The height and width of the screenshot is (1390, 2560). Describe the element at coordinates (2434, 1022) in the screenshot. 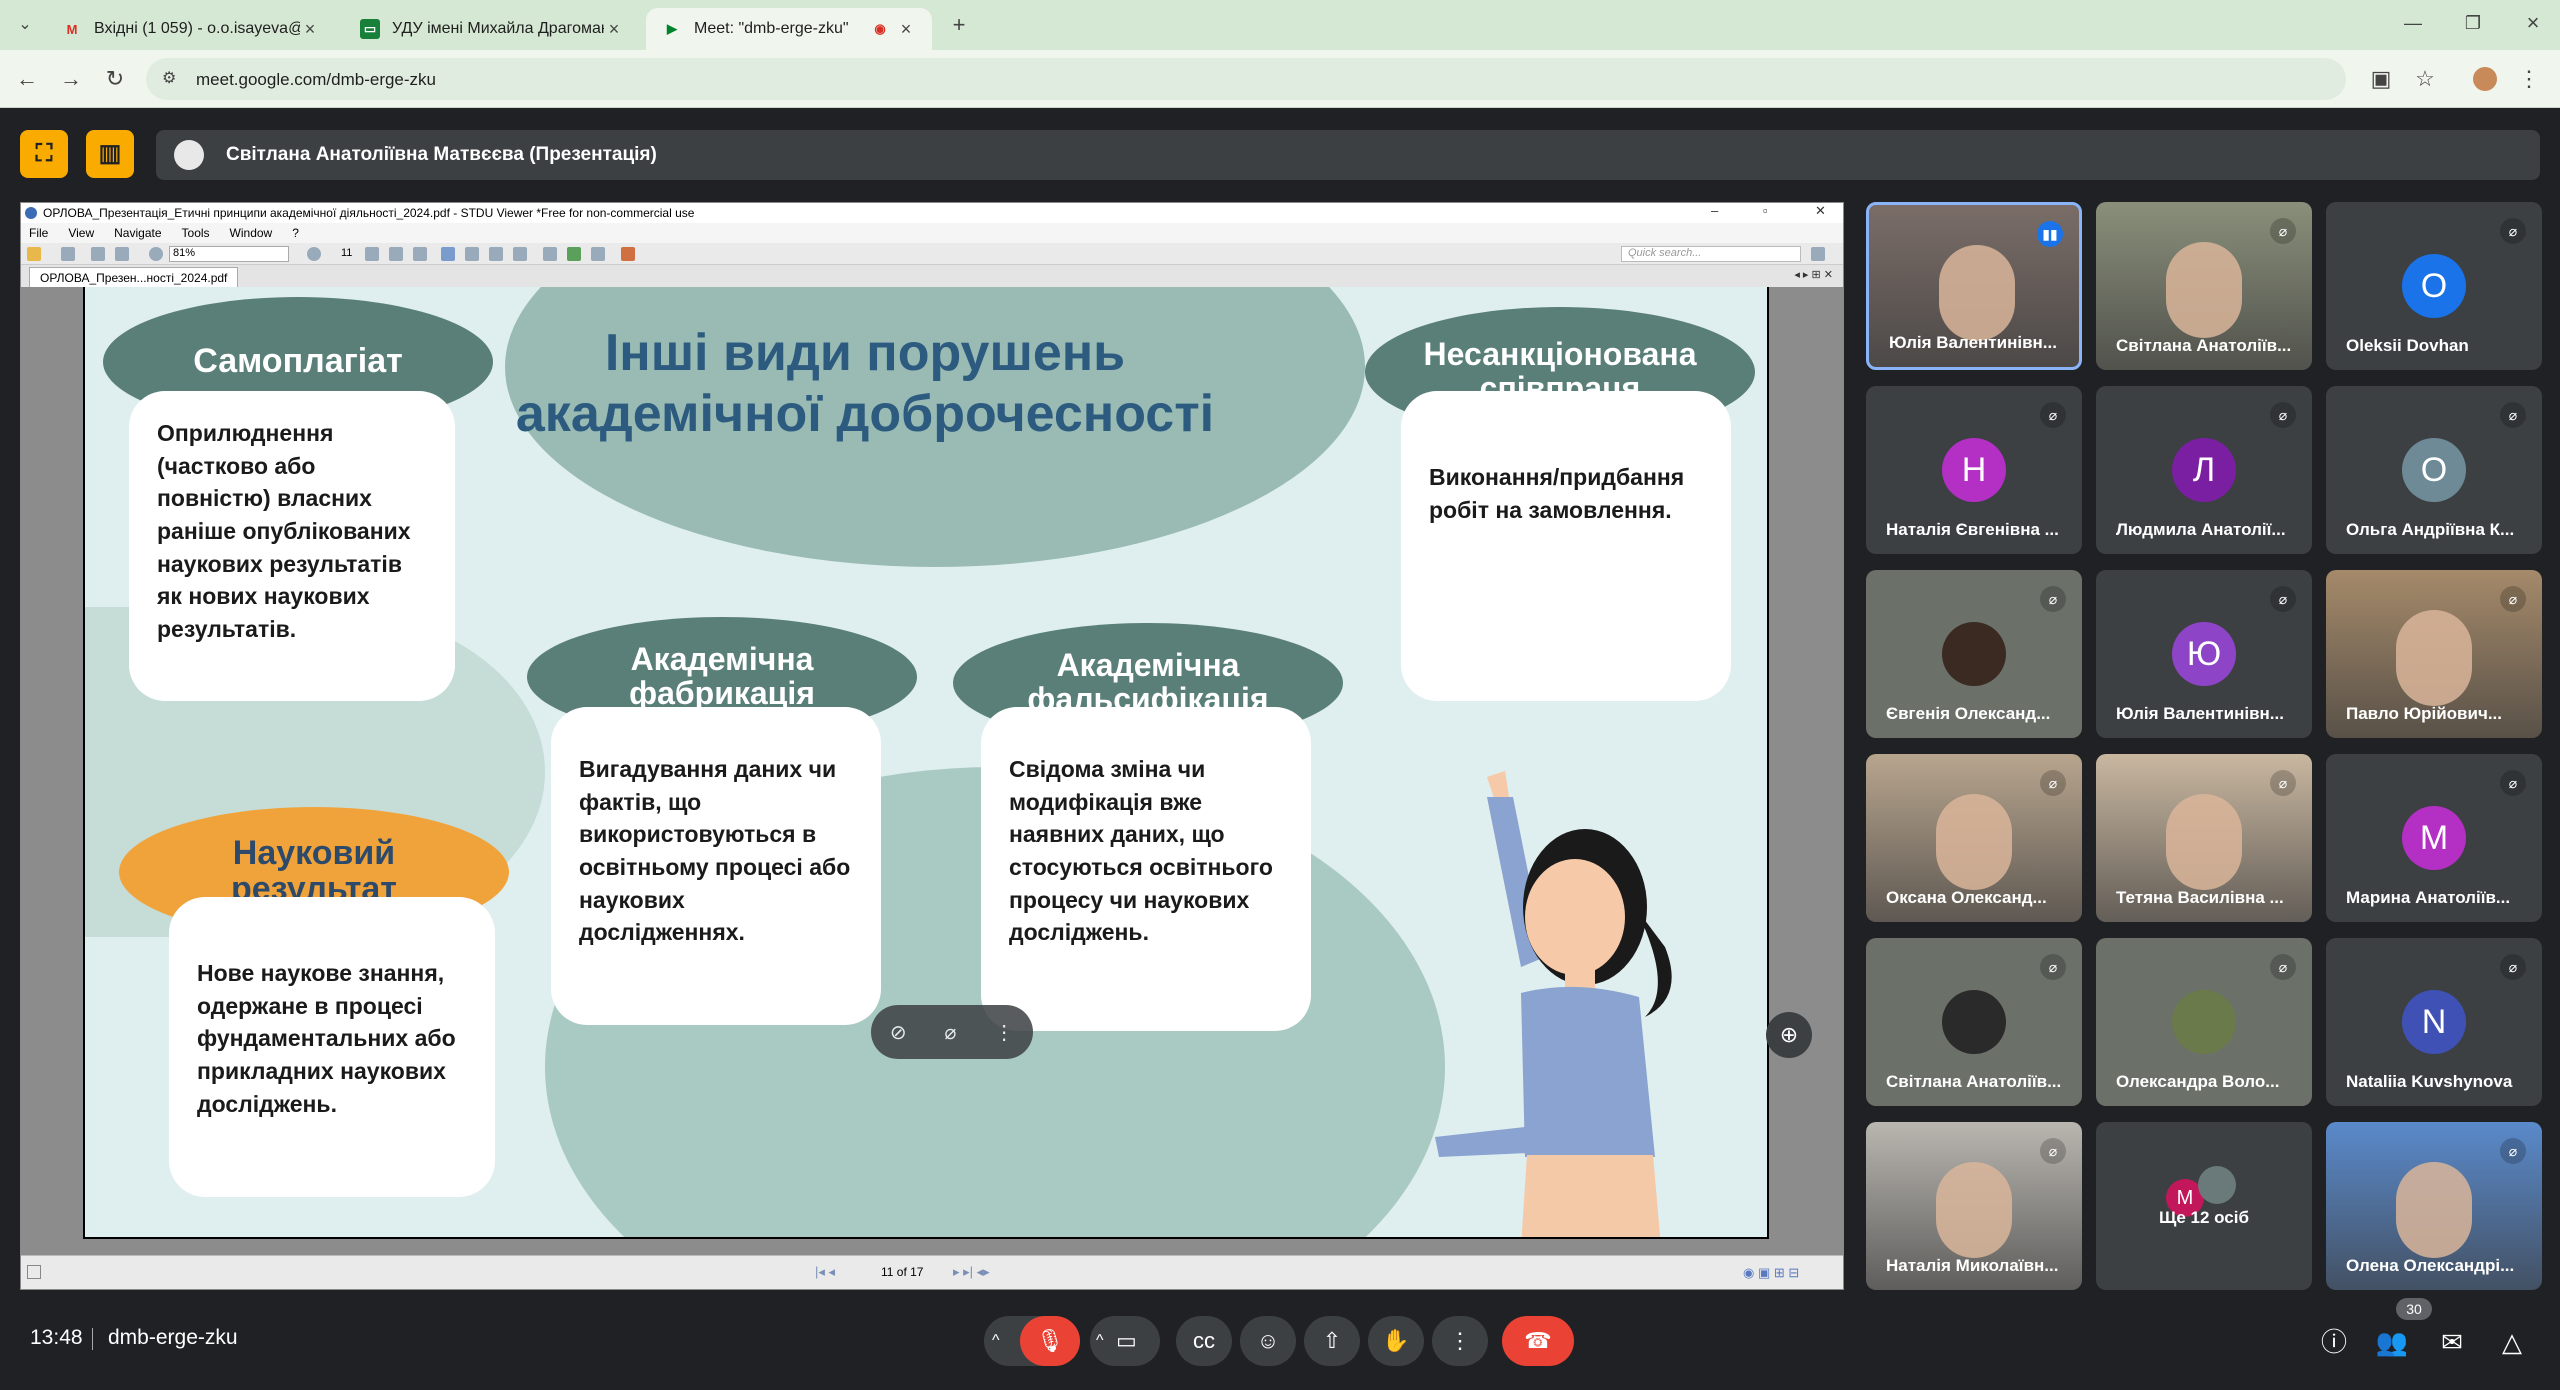

I see `participant-tile: N ⌀ Nataliia Kuvshynova` at that location.